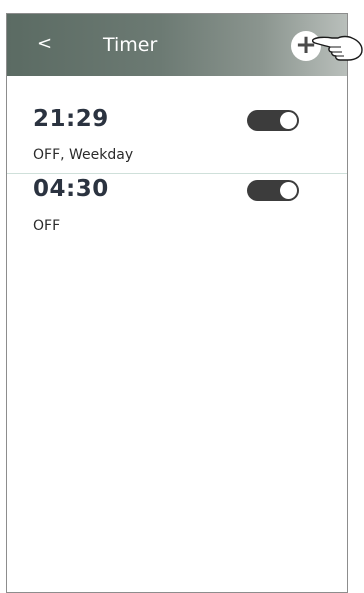 Image resolution: width=364 pixels, height=593 pixels. What do you see at coordinates (130, 45) in the screenshot?
I see `page-title: Timer` at bounding box center [130, 45].